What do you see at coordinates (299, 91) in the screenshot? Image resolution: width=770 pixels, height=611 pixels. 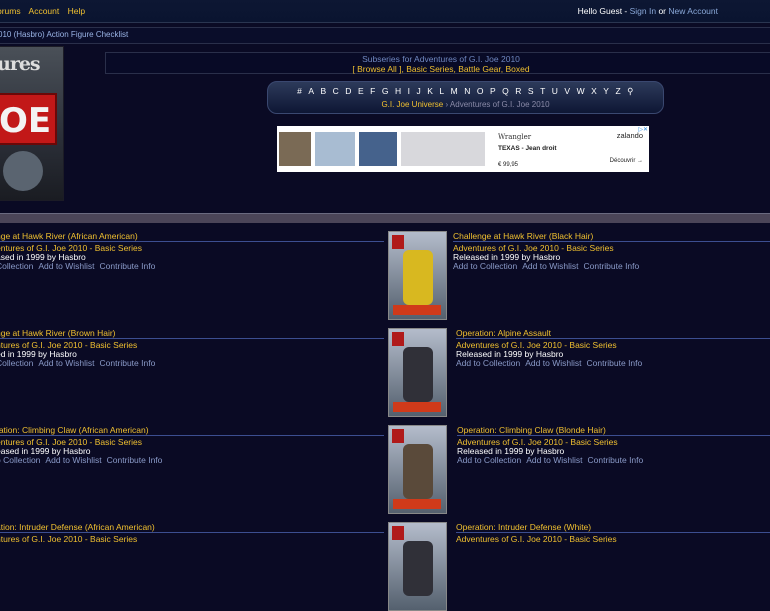 I see `letter-hash: #` at bounding box center [299, 91].